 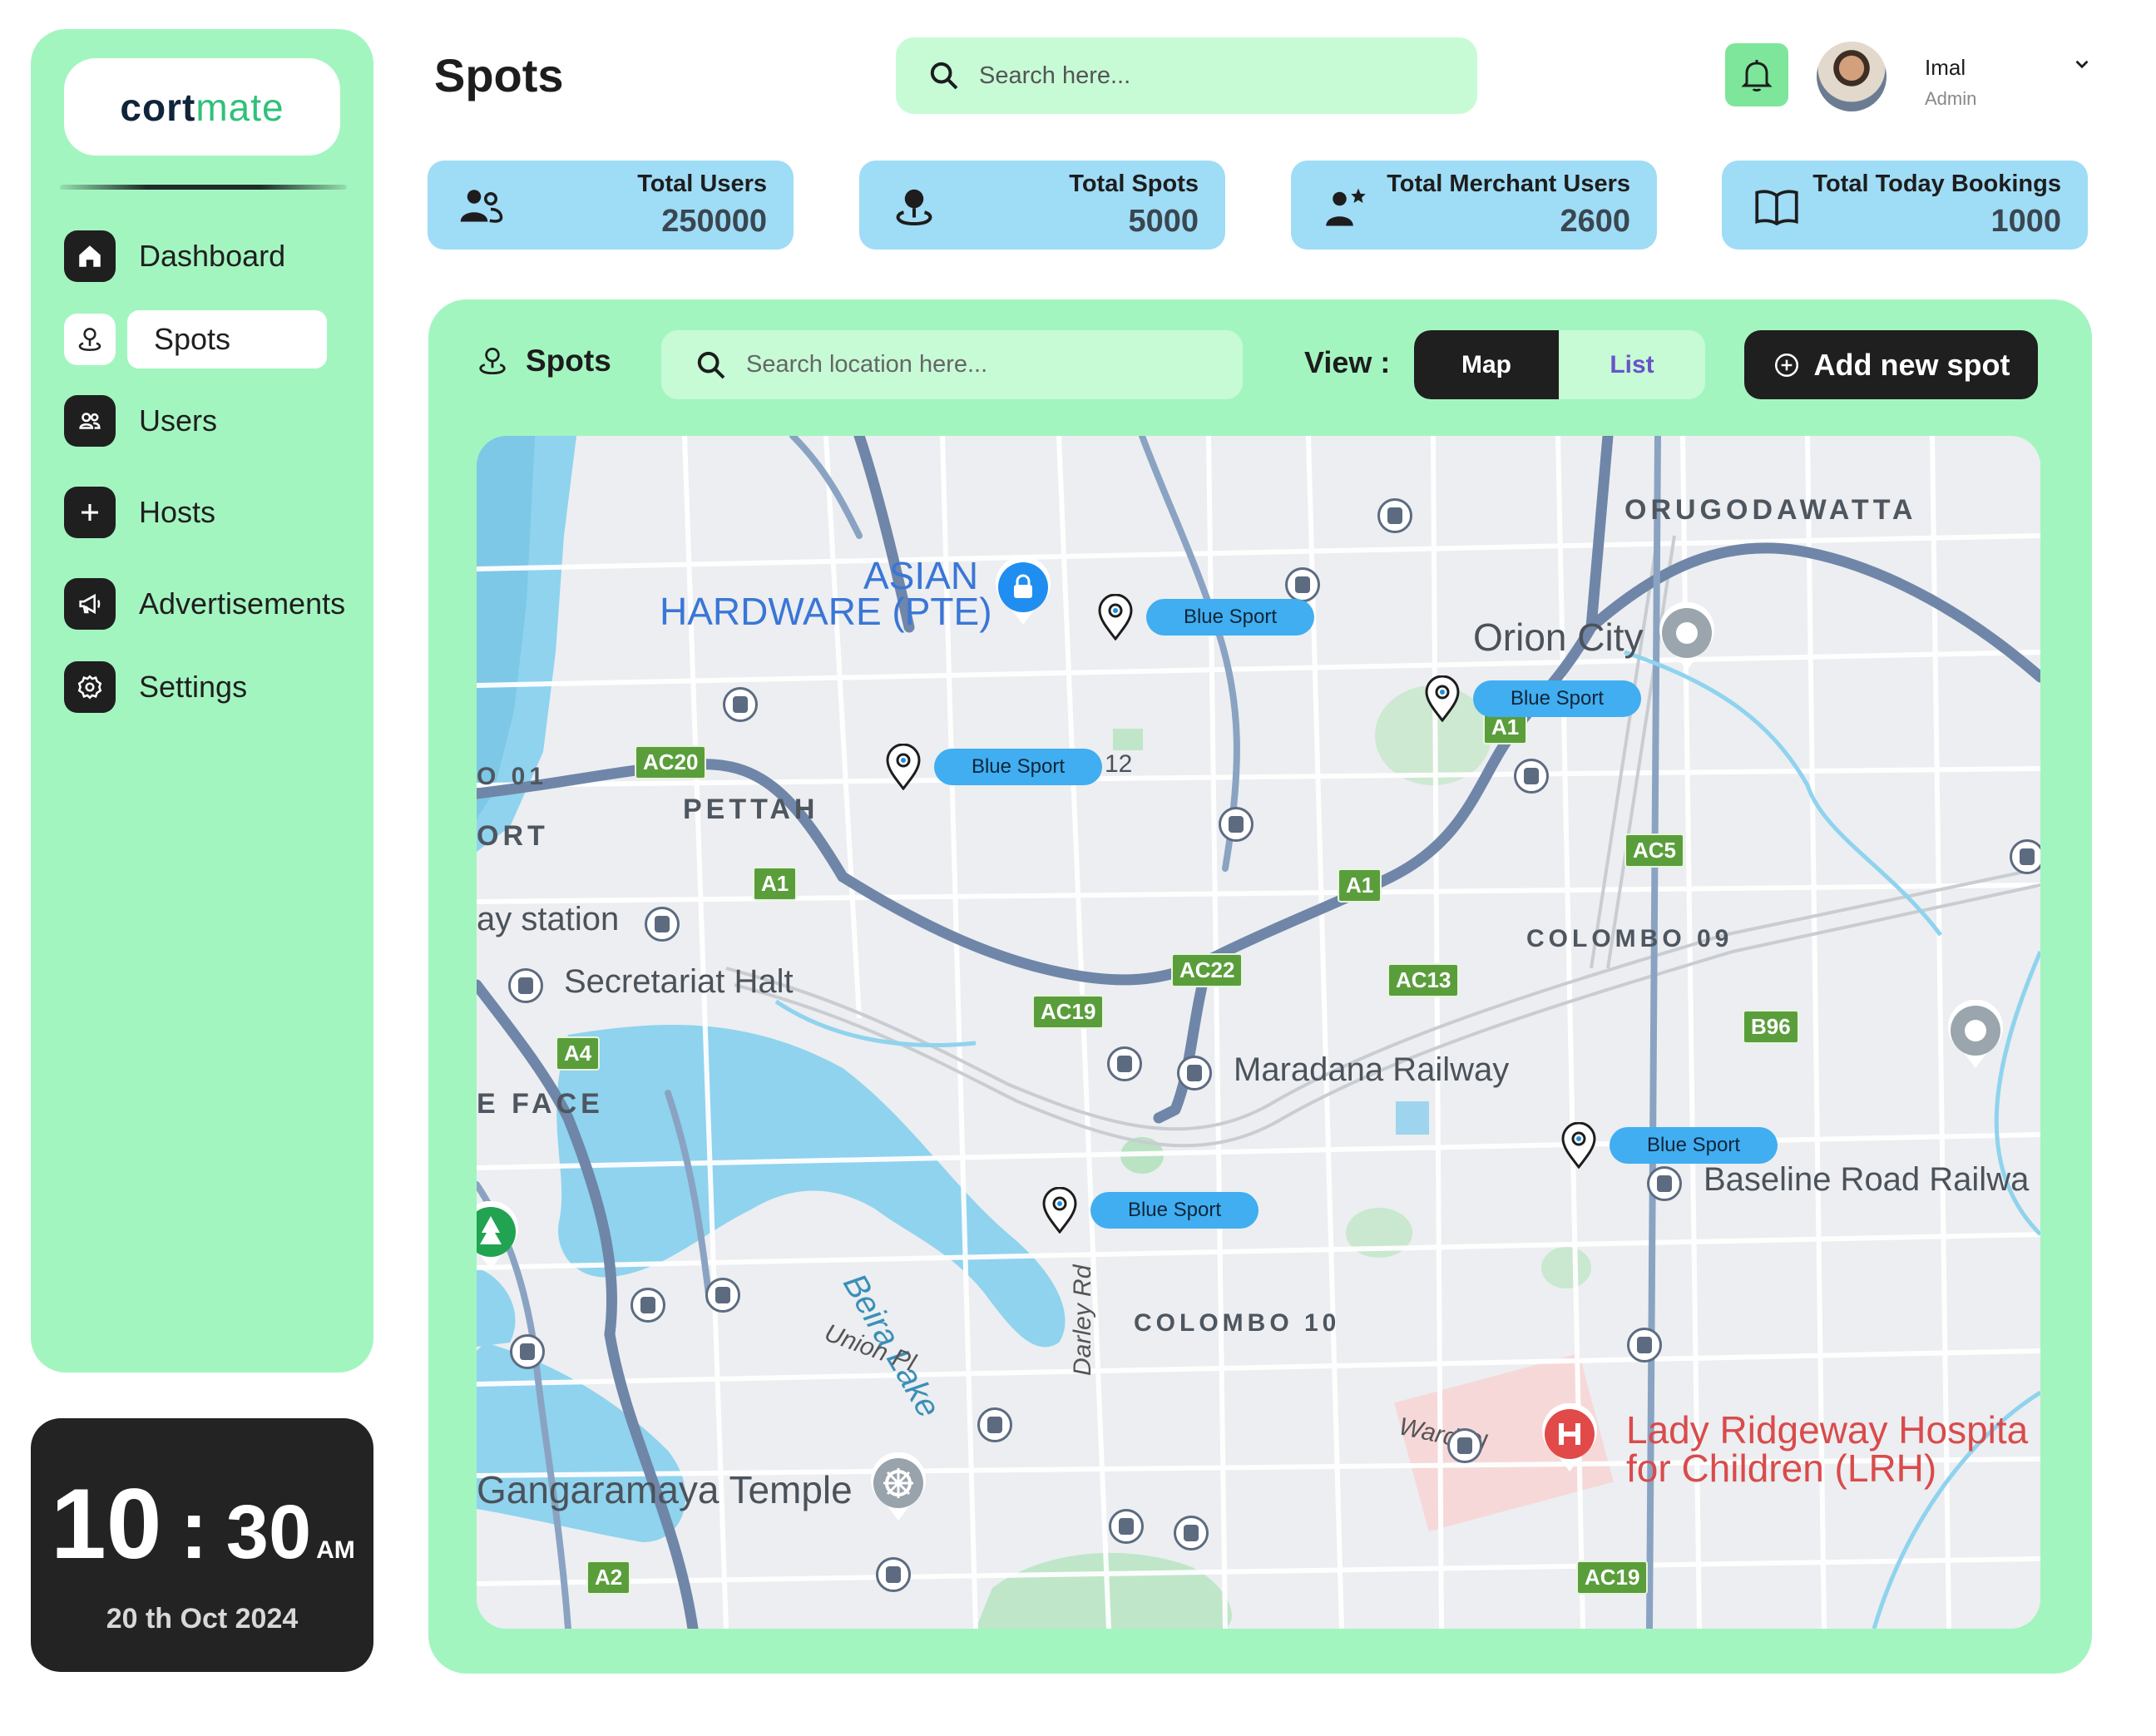 I want to click on clock-ampm: AM, so click(x=336, y=1550).